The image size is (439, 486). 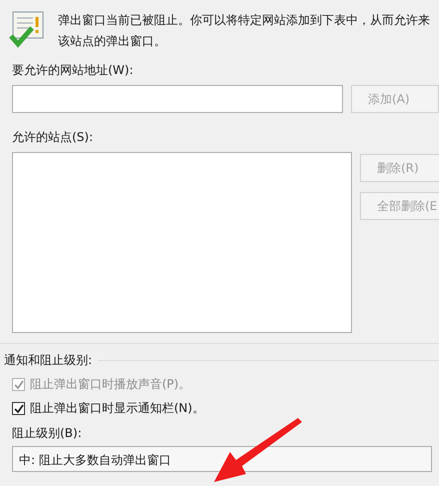 What do you see at coordinates (53, 137) in the screenshot?
I see `allowed-sites-label: 允许的站点(S):` at bounding box center [53, 137].